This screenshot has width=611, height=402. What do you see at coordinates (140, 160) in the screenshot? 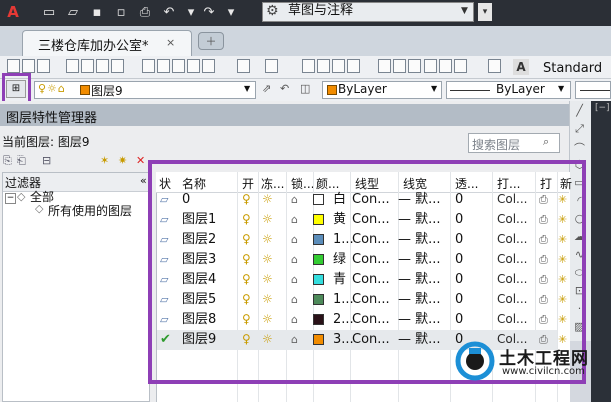
I see `delete-layer-icon: ✕` at bounding box center [140, 160].